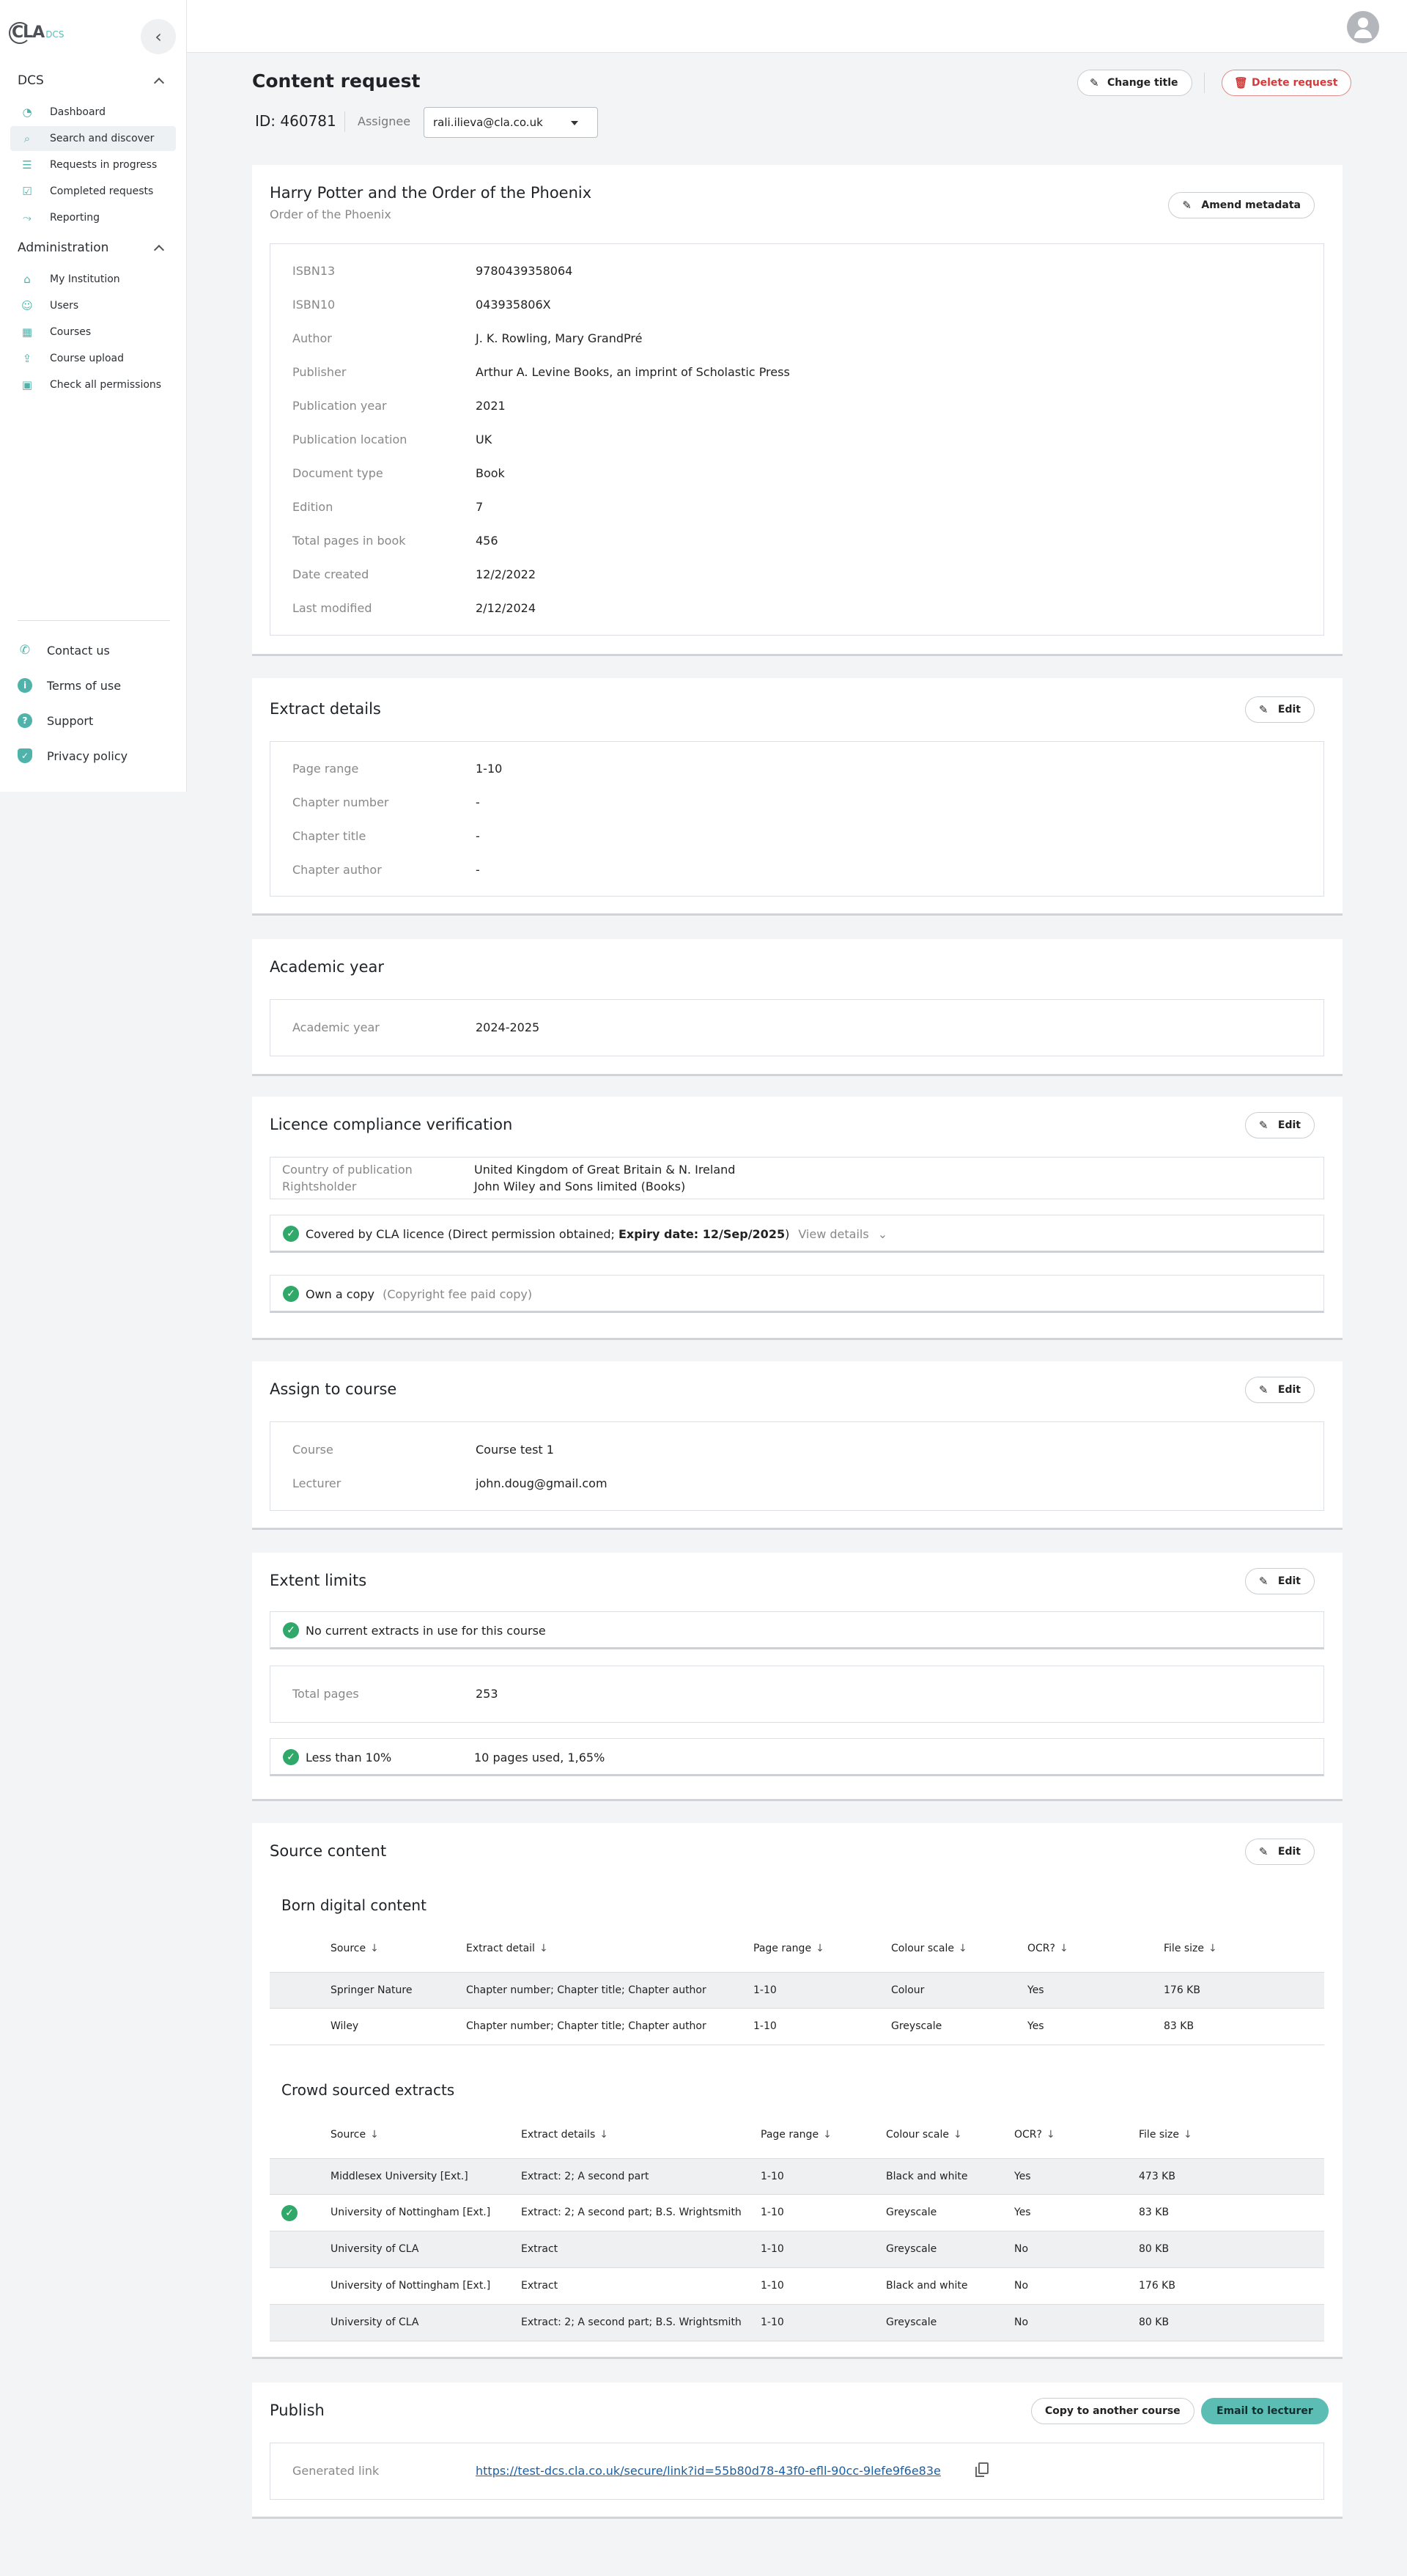 The height and width of the screenshot is (2576, 1407). Describe the element at coordinates (93, 332) in the screenshot. I see `sidebar-item-courses: ▦ Courses` at that location.